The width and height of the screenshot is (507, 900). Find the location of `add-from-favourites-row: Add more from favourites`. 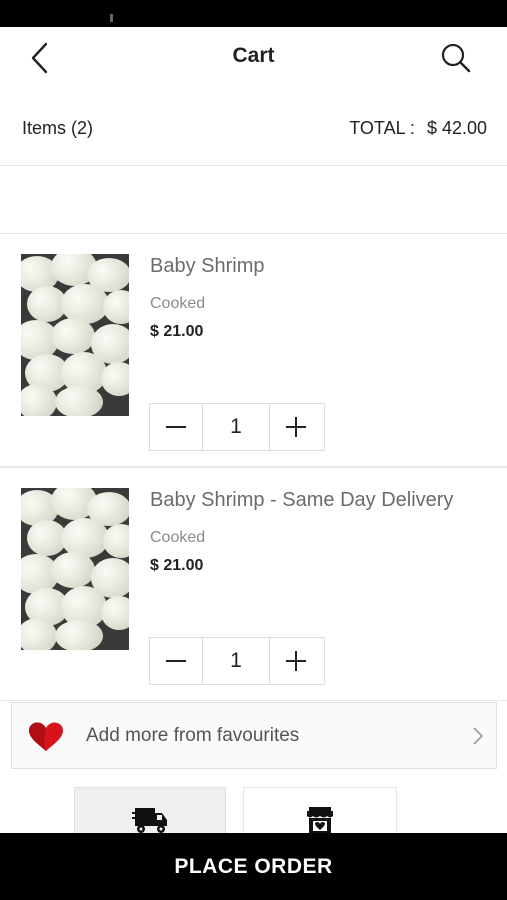

add-from-favourites-row: Add more from favourites is located at coordinates (254, 735).